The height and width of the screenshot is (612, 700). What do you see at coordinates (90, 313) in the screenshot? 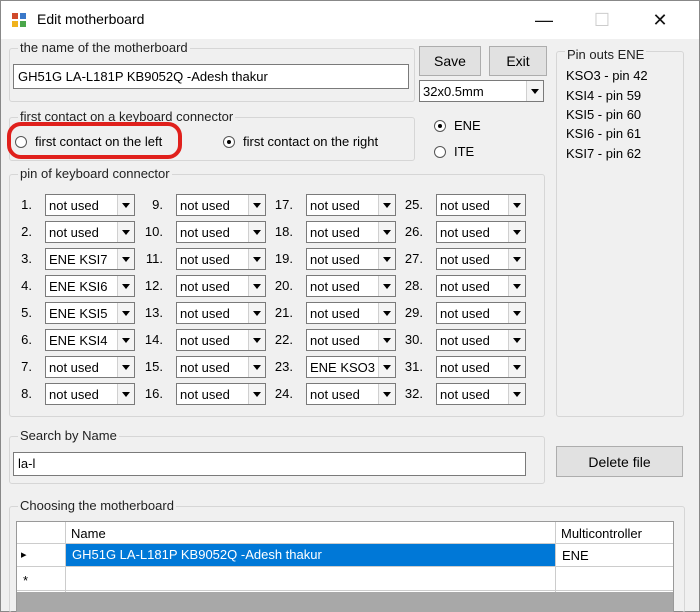
I see `pin-assignment-combo: ENE KSI5` at bounding box center [90, 313].